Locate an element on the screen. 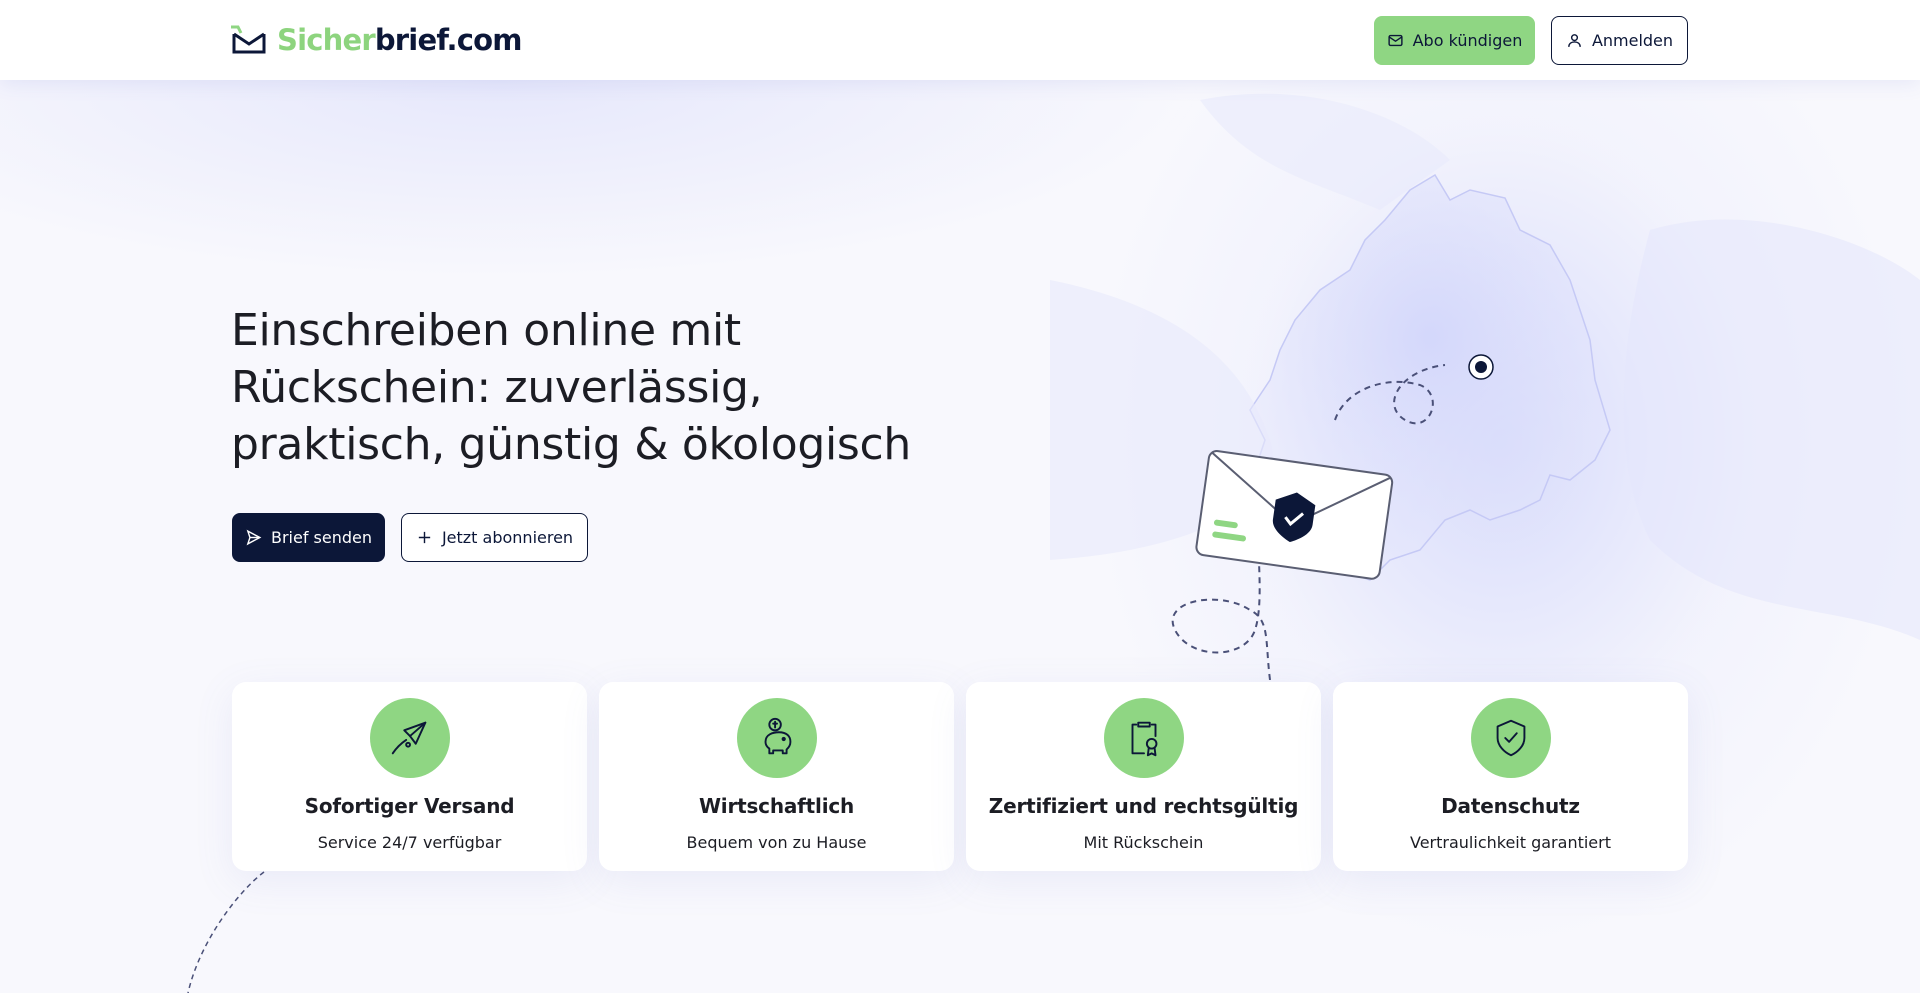  feature-subtitle: Vertraulichkeit garantiert is located at coordinates (1510, 842).